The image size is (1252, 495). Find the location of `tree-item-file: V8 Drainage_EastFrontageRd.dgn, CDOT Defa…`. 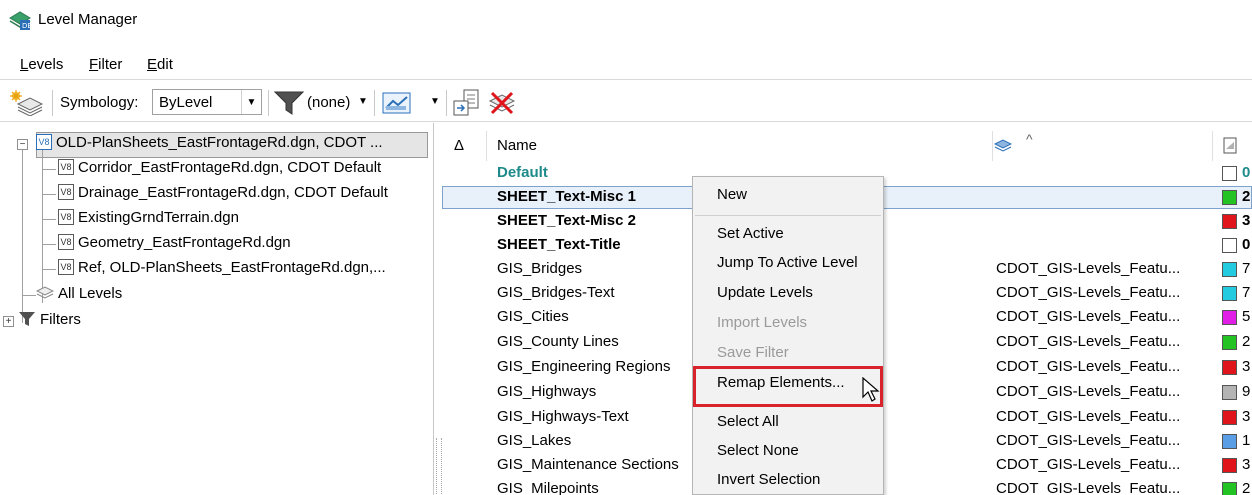

tree-item-file: V8 Drainage_EastFrontageRd.dgn, CDOT Defa… is located at coordinates (223, 195).